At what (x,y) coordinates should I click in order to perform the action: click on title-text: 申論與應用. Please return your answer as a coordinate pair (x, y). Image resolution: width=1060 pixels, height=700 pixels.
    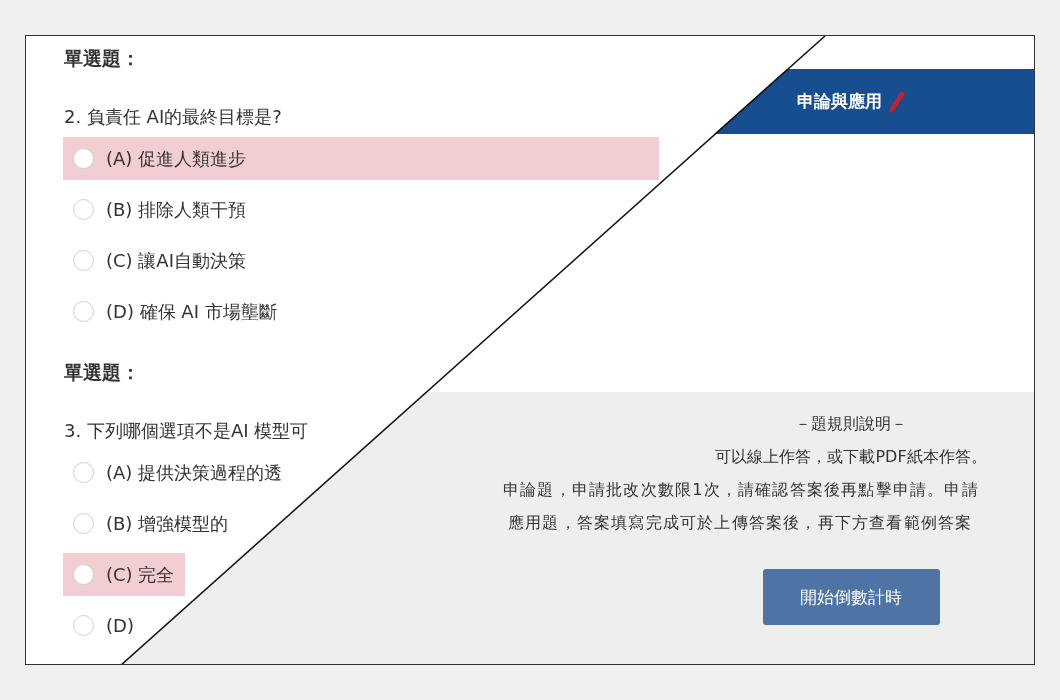
    Looking at the image, I should click on (839, 101).